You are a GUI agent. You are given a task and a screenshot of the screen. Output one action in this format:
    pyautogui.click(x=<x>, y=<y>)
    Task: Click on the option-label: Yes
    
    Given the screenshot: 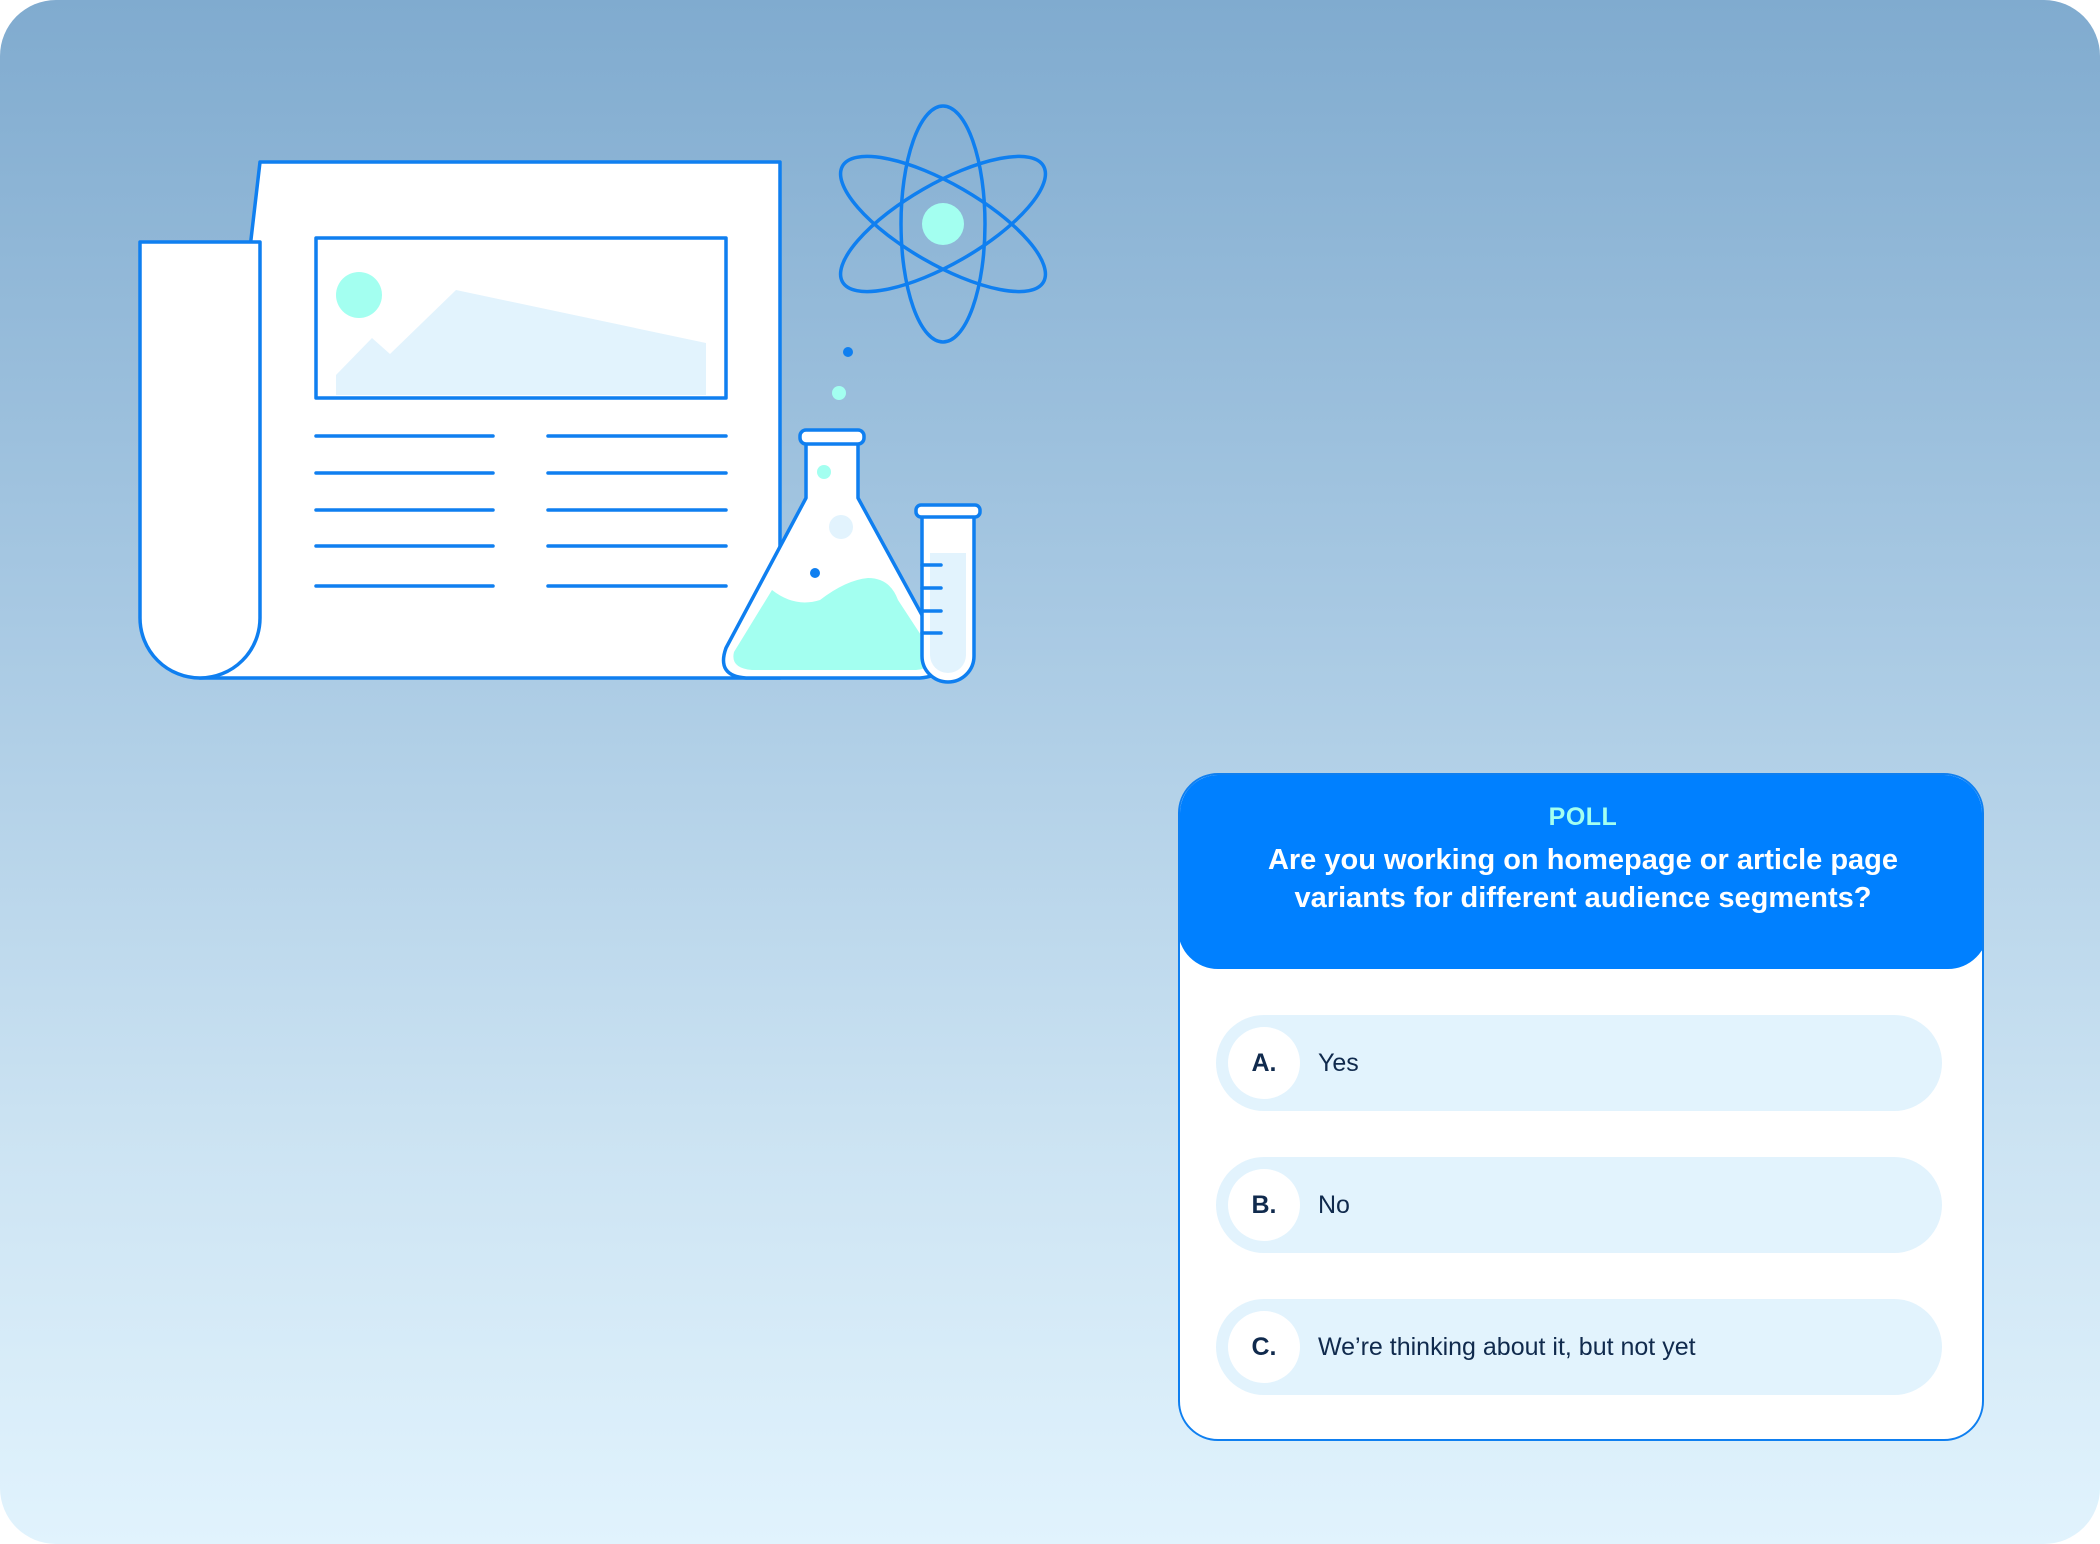 What is the action you would take?
    pyautogui.click(x=1338, y=1063)
    